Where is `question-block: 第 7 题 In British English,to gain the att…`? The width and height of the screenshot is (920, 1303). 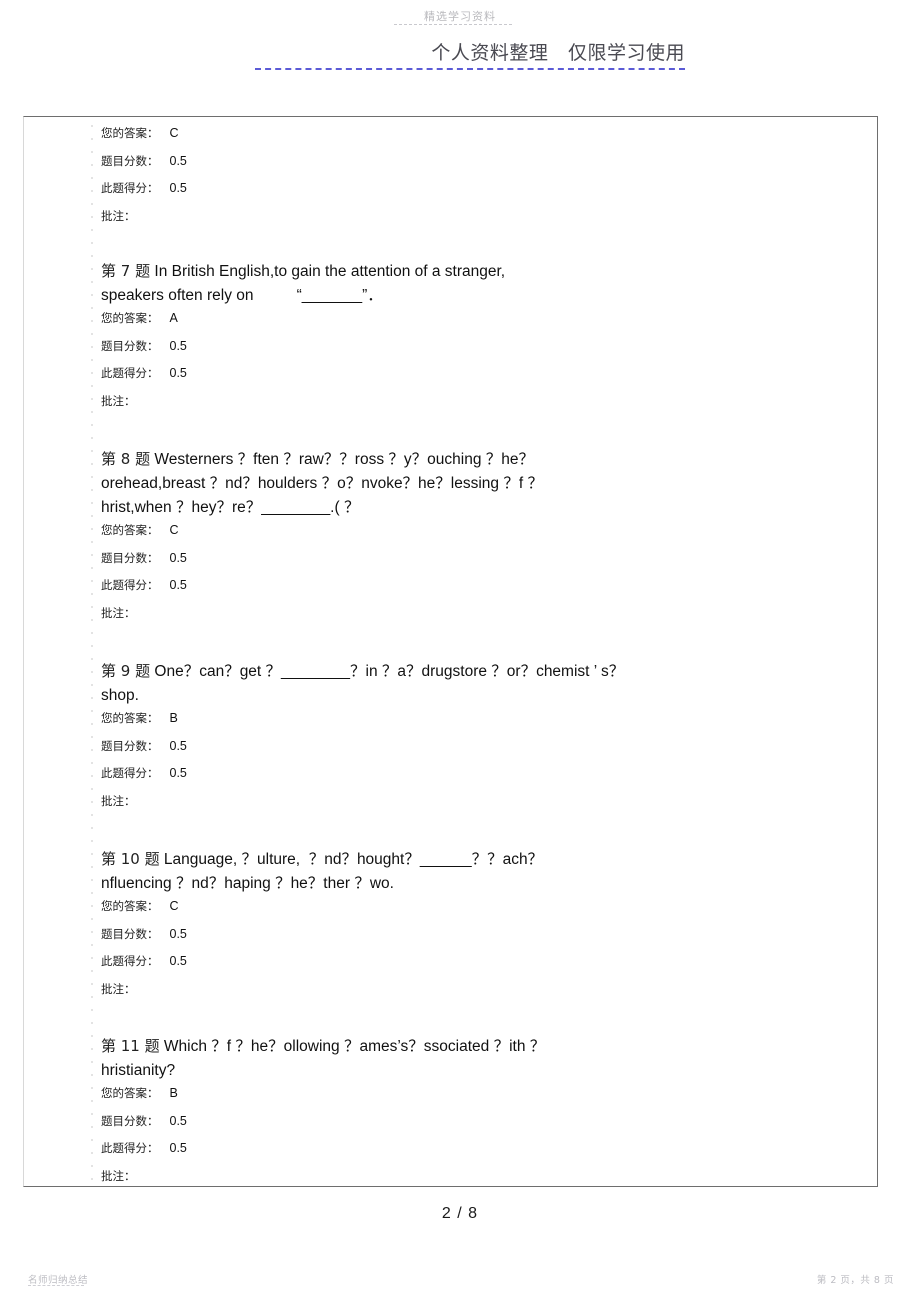 question-block: 第 7 题 In British English,to gain the att… is located at coordinates (451, 339).